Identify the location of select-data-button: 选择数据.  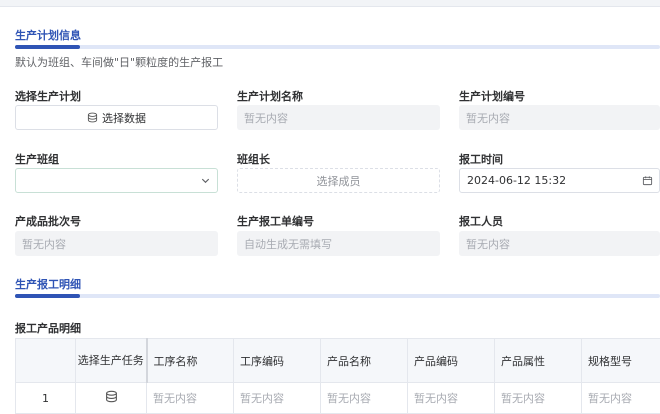
(116, 117).